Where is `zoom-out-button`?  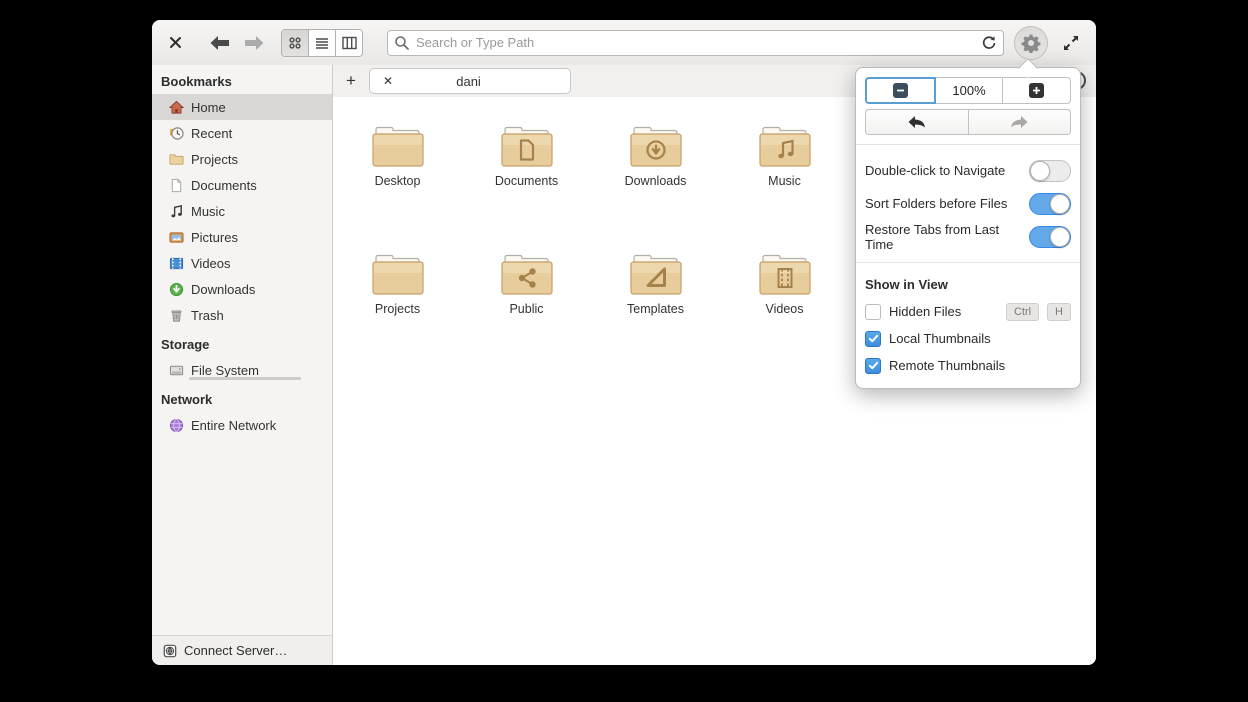
zoom-out-button is located at coordinates (900, 90).